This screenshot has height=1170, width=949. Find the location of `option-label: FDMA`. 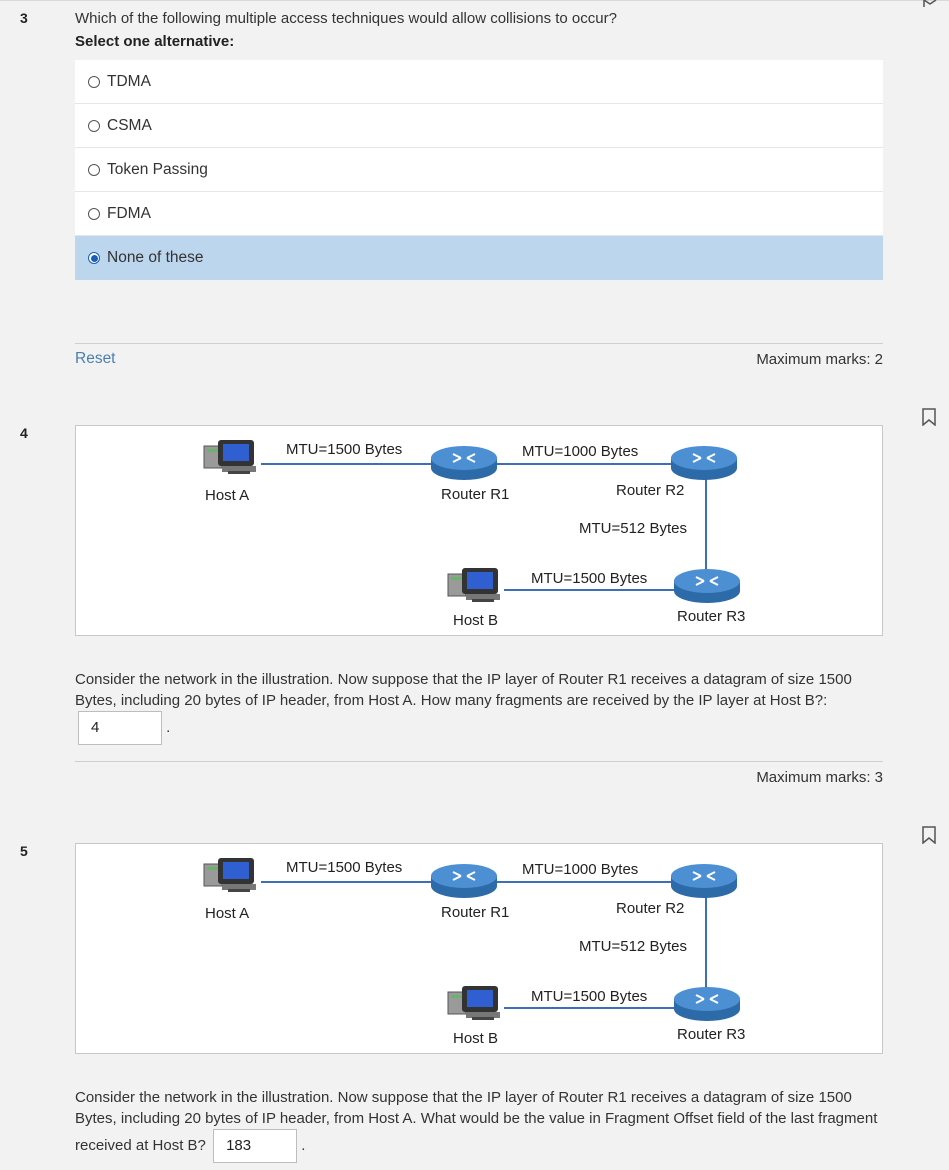

option-label: FDMA is located at coordinates (129, 213).